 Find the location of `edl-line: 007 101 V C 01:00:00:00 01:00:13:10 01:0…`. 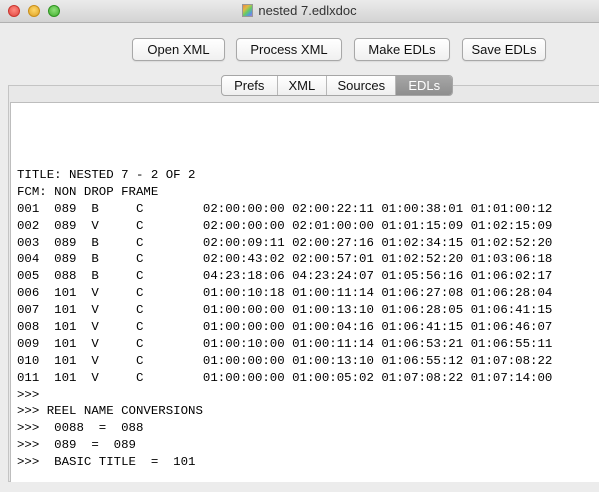

edl-line: 007 101 V C 01:00:00:00 01:00:13:10 01:0… is located at coordinates (285, 310).